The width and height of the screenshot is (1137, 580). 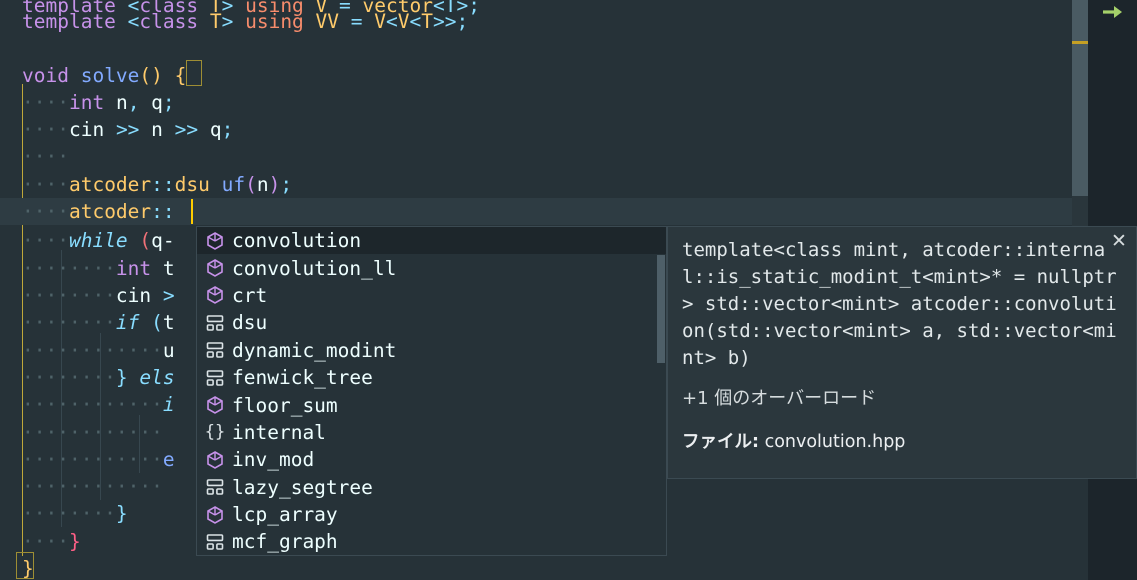 I want to click on code-line: ····cin >> n >> q;, so click(x=116, y=129).